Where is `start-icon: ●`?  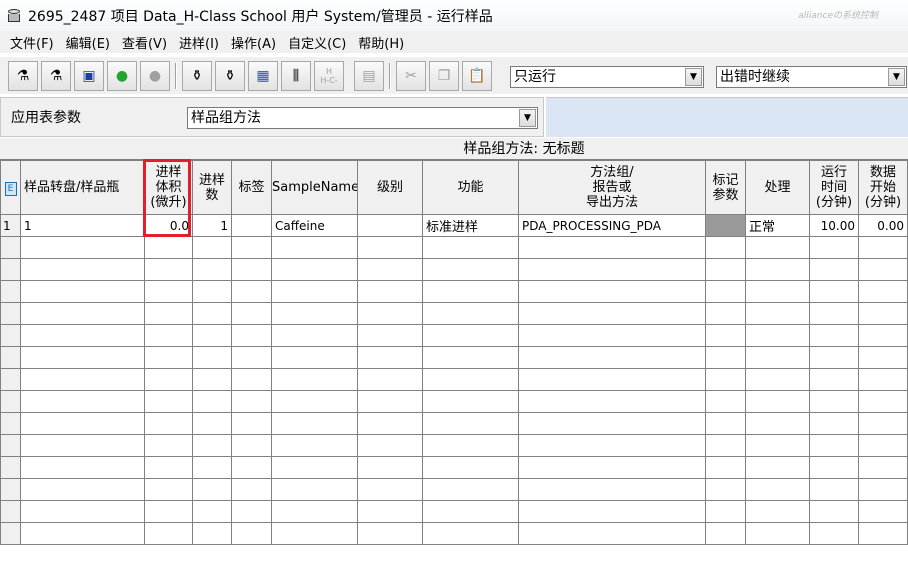 start-icon: ● is located at coordinates (122, 76).